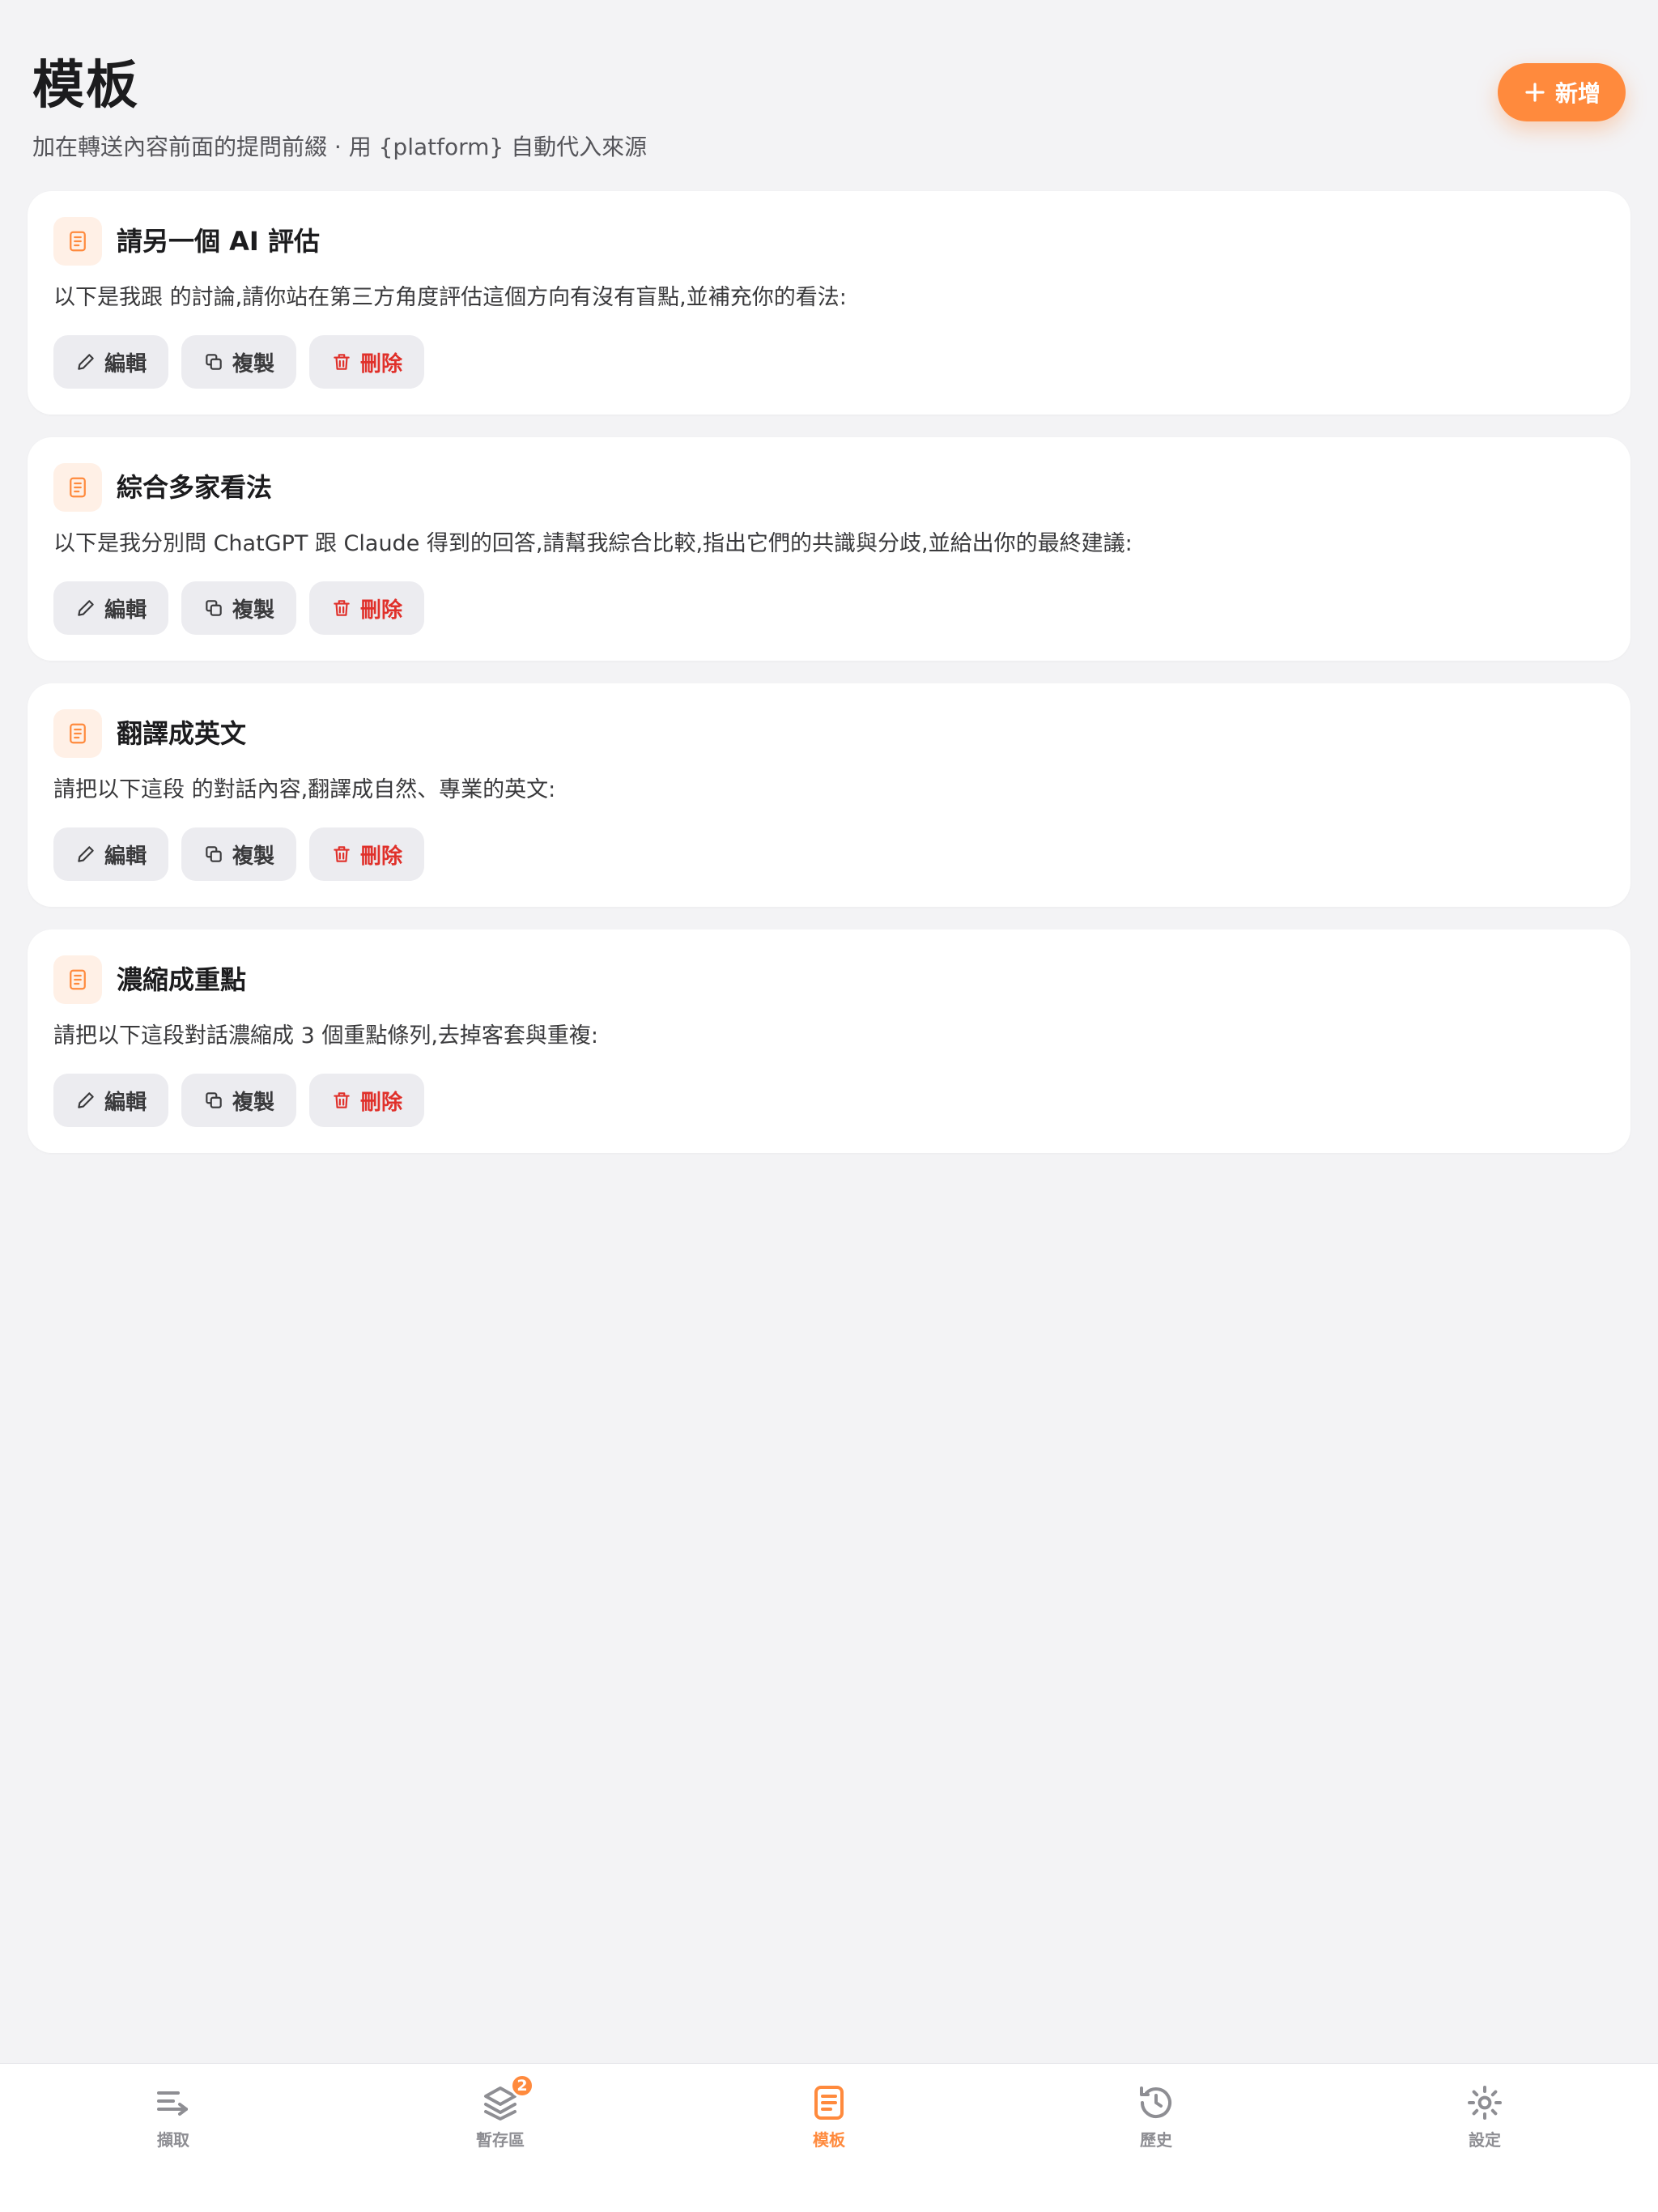 This screenshot has height=2212, width=1658. I want to click on tab-staging: 2 暫存區, so click(500, 2132).